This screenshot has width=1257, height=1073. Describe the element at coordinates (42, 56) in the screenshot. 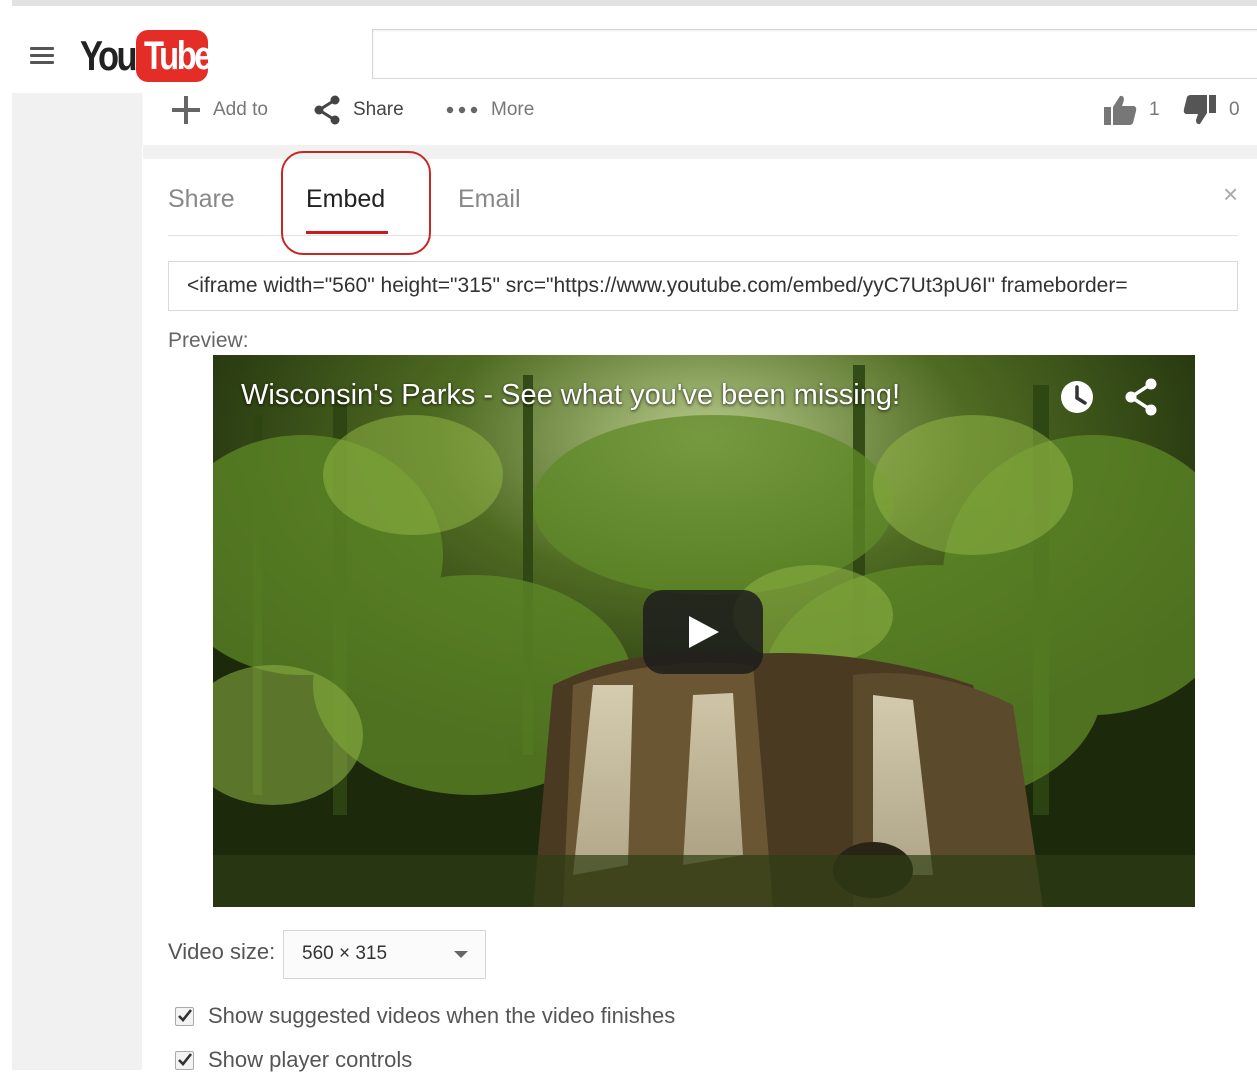

I see `menu-icon` at that location.